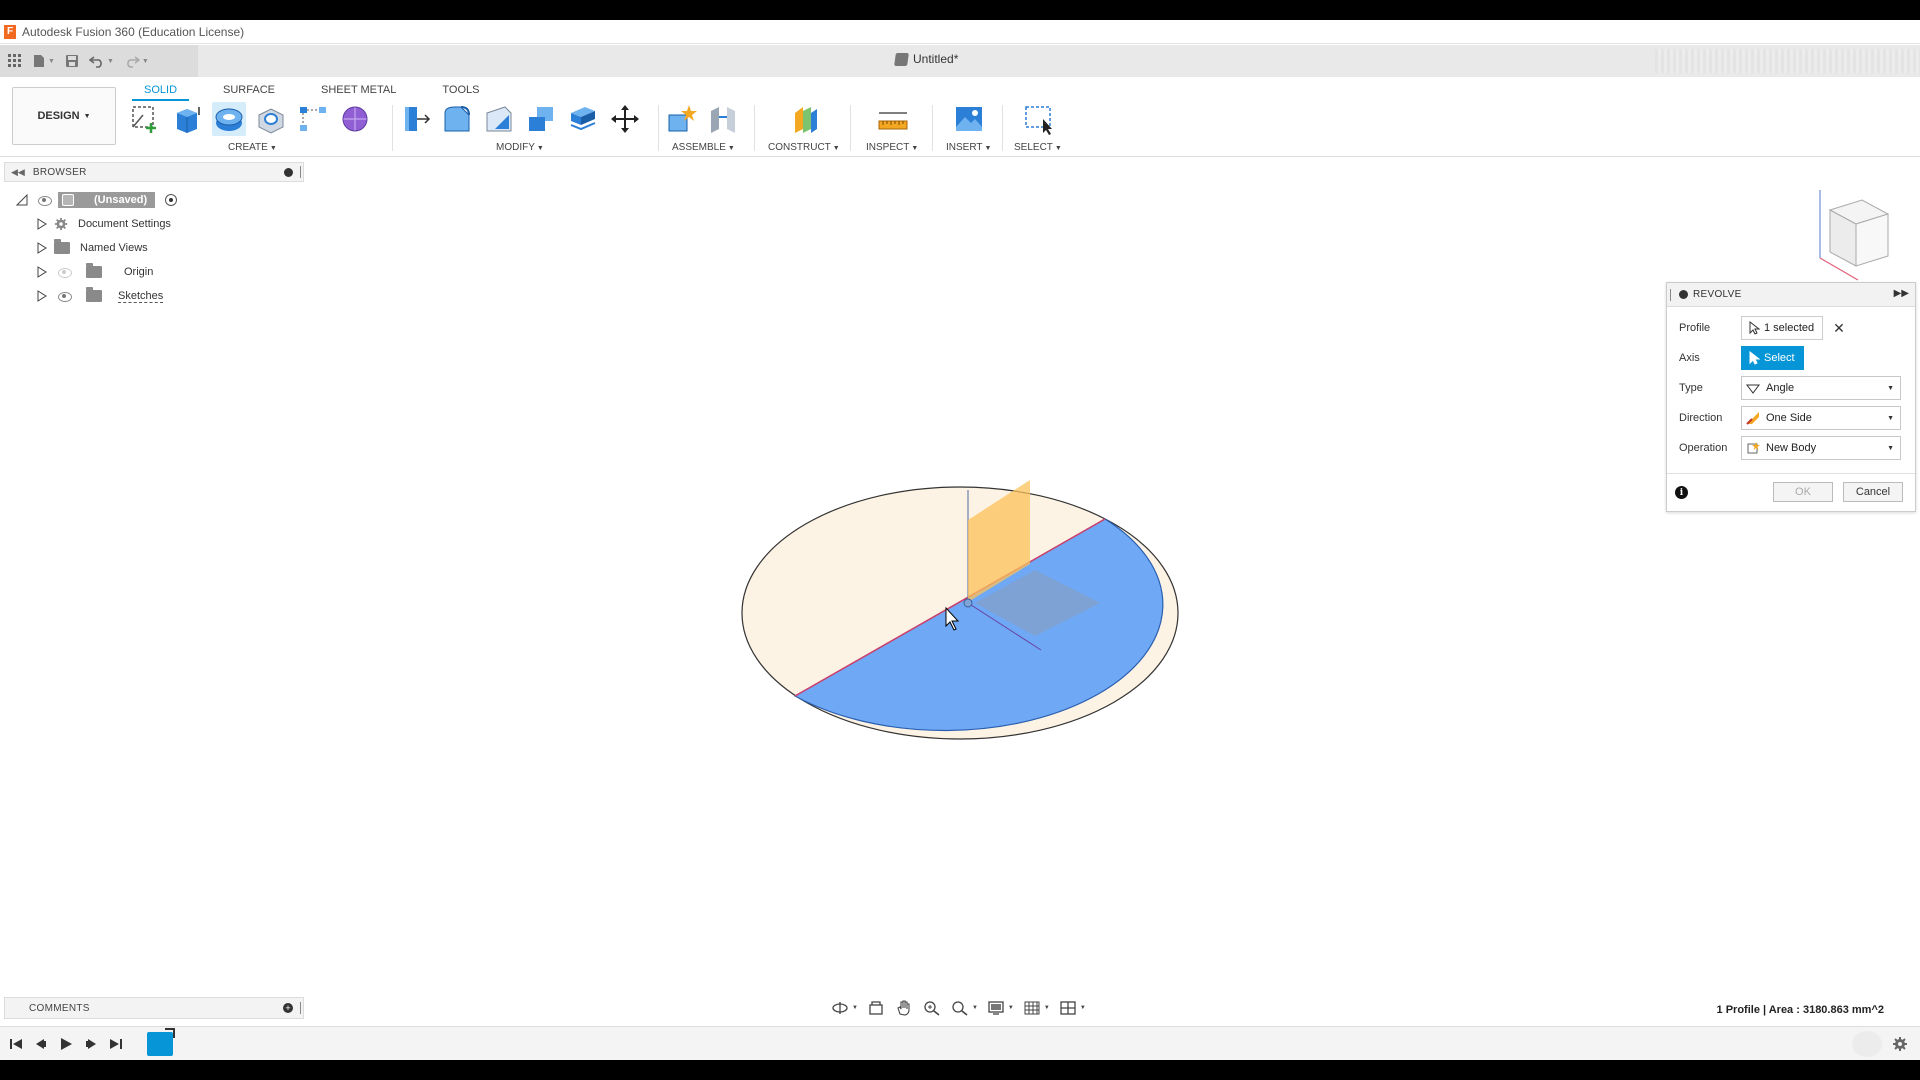  What do you see at coordinates (1039, 119) in the screenshot?
I see `window-select-icon` at bounding box center [1039, 119].